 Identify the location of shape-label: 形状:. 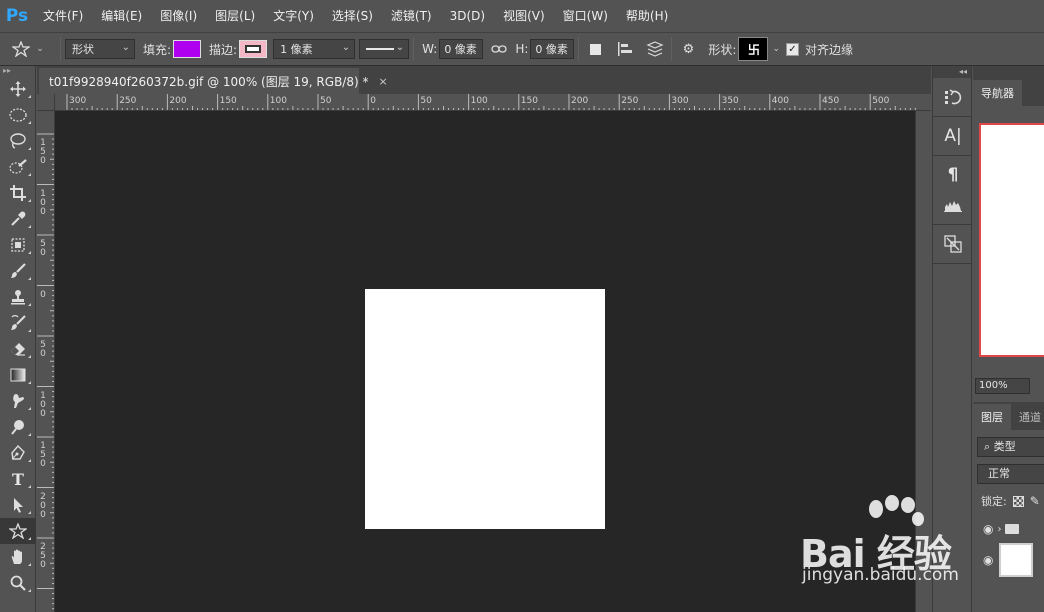
(722, 49).